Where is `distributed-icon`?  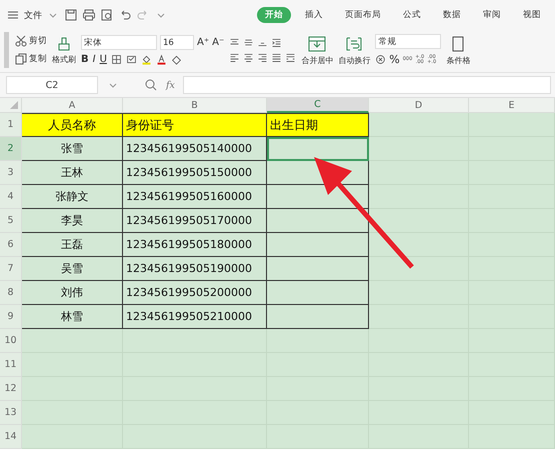
distributed-icon is located at coordinates (290, 57).